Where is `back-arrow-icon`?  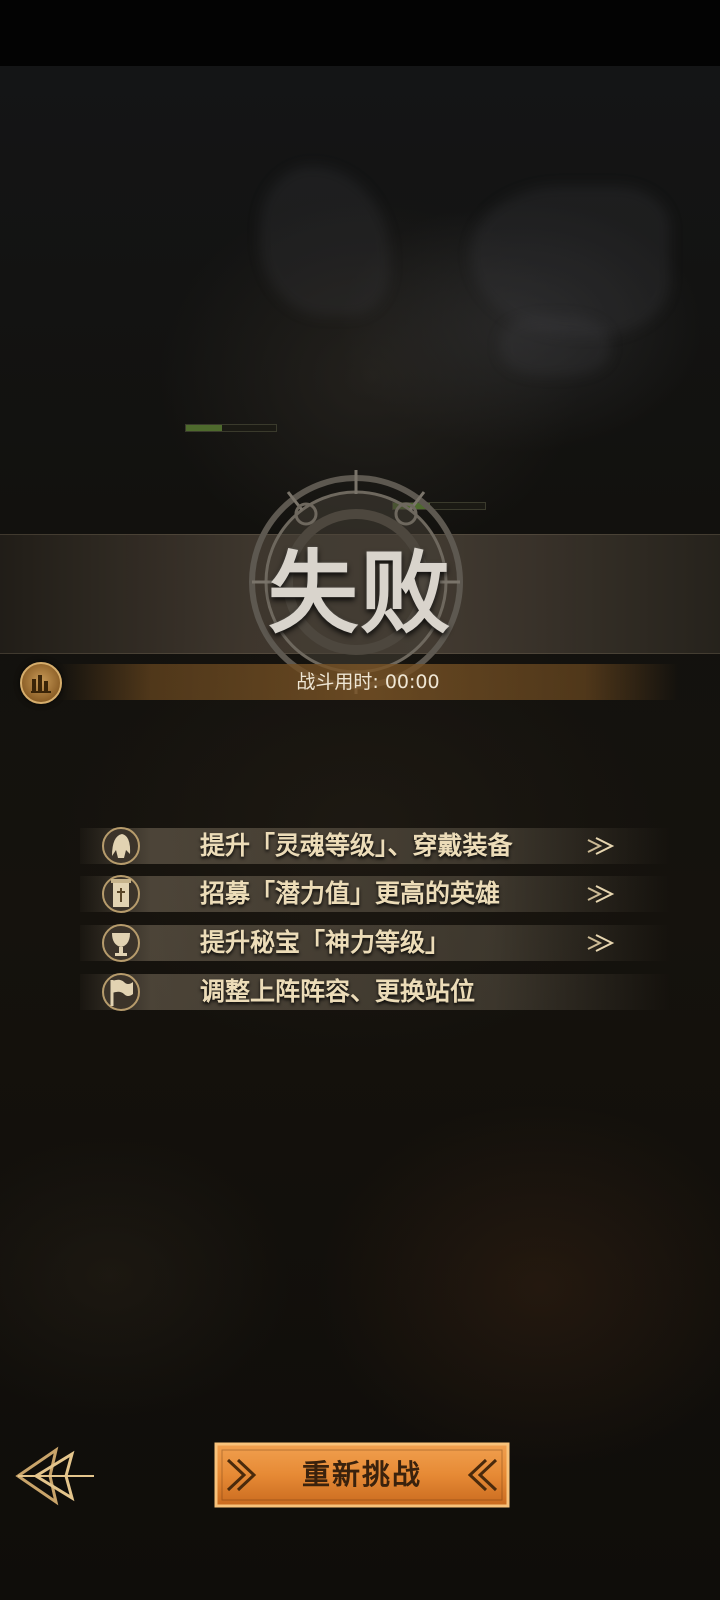 back-arrow-icon is located at coordinates (54, 1476).